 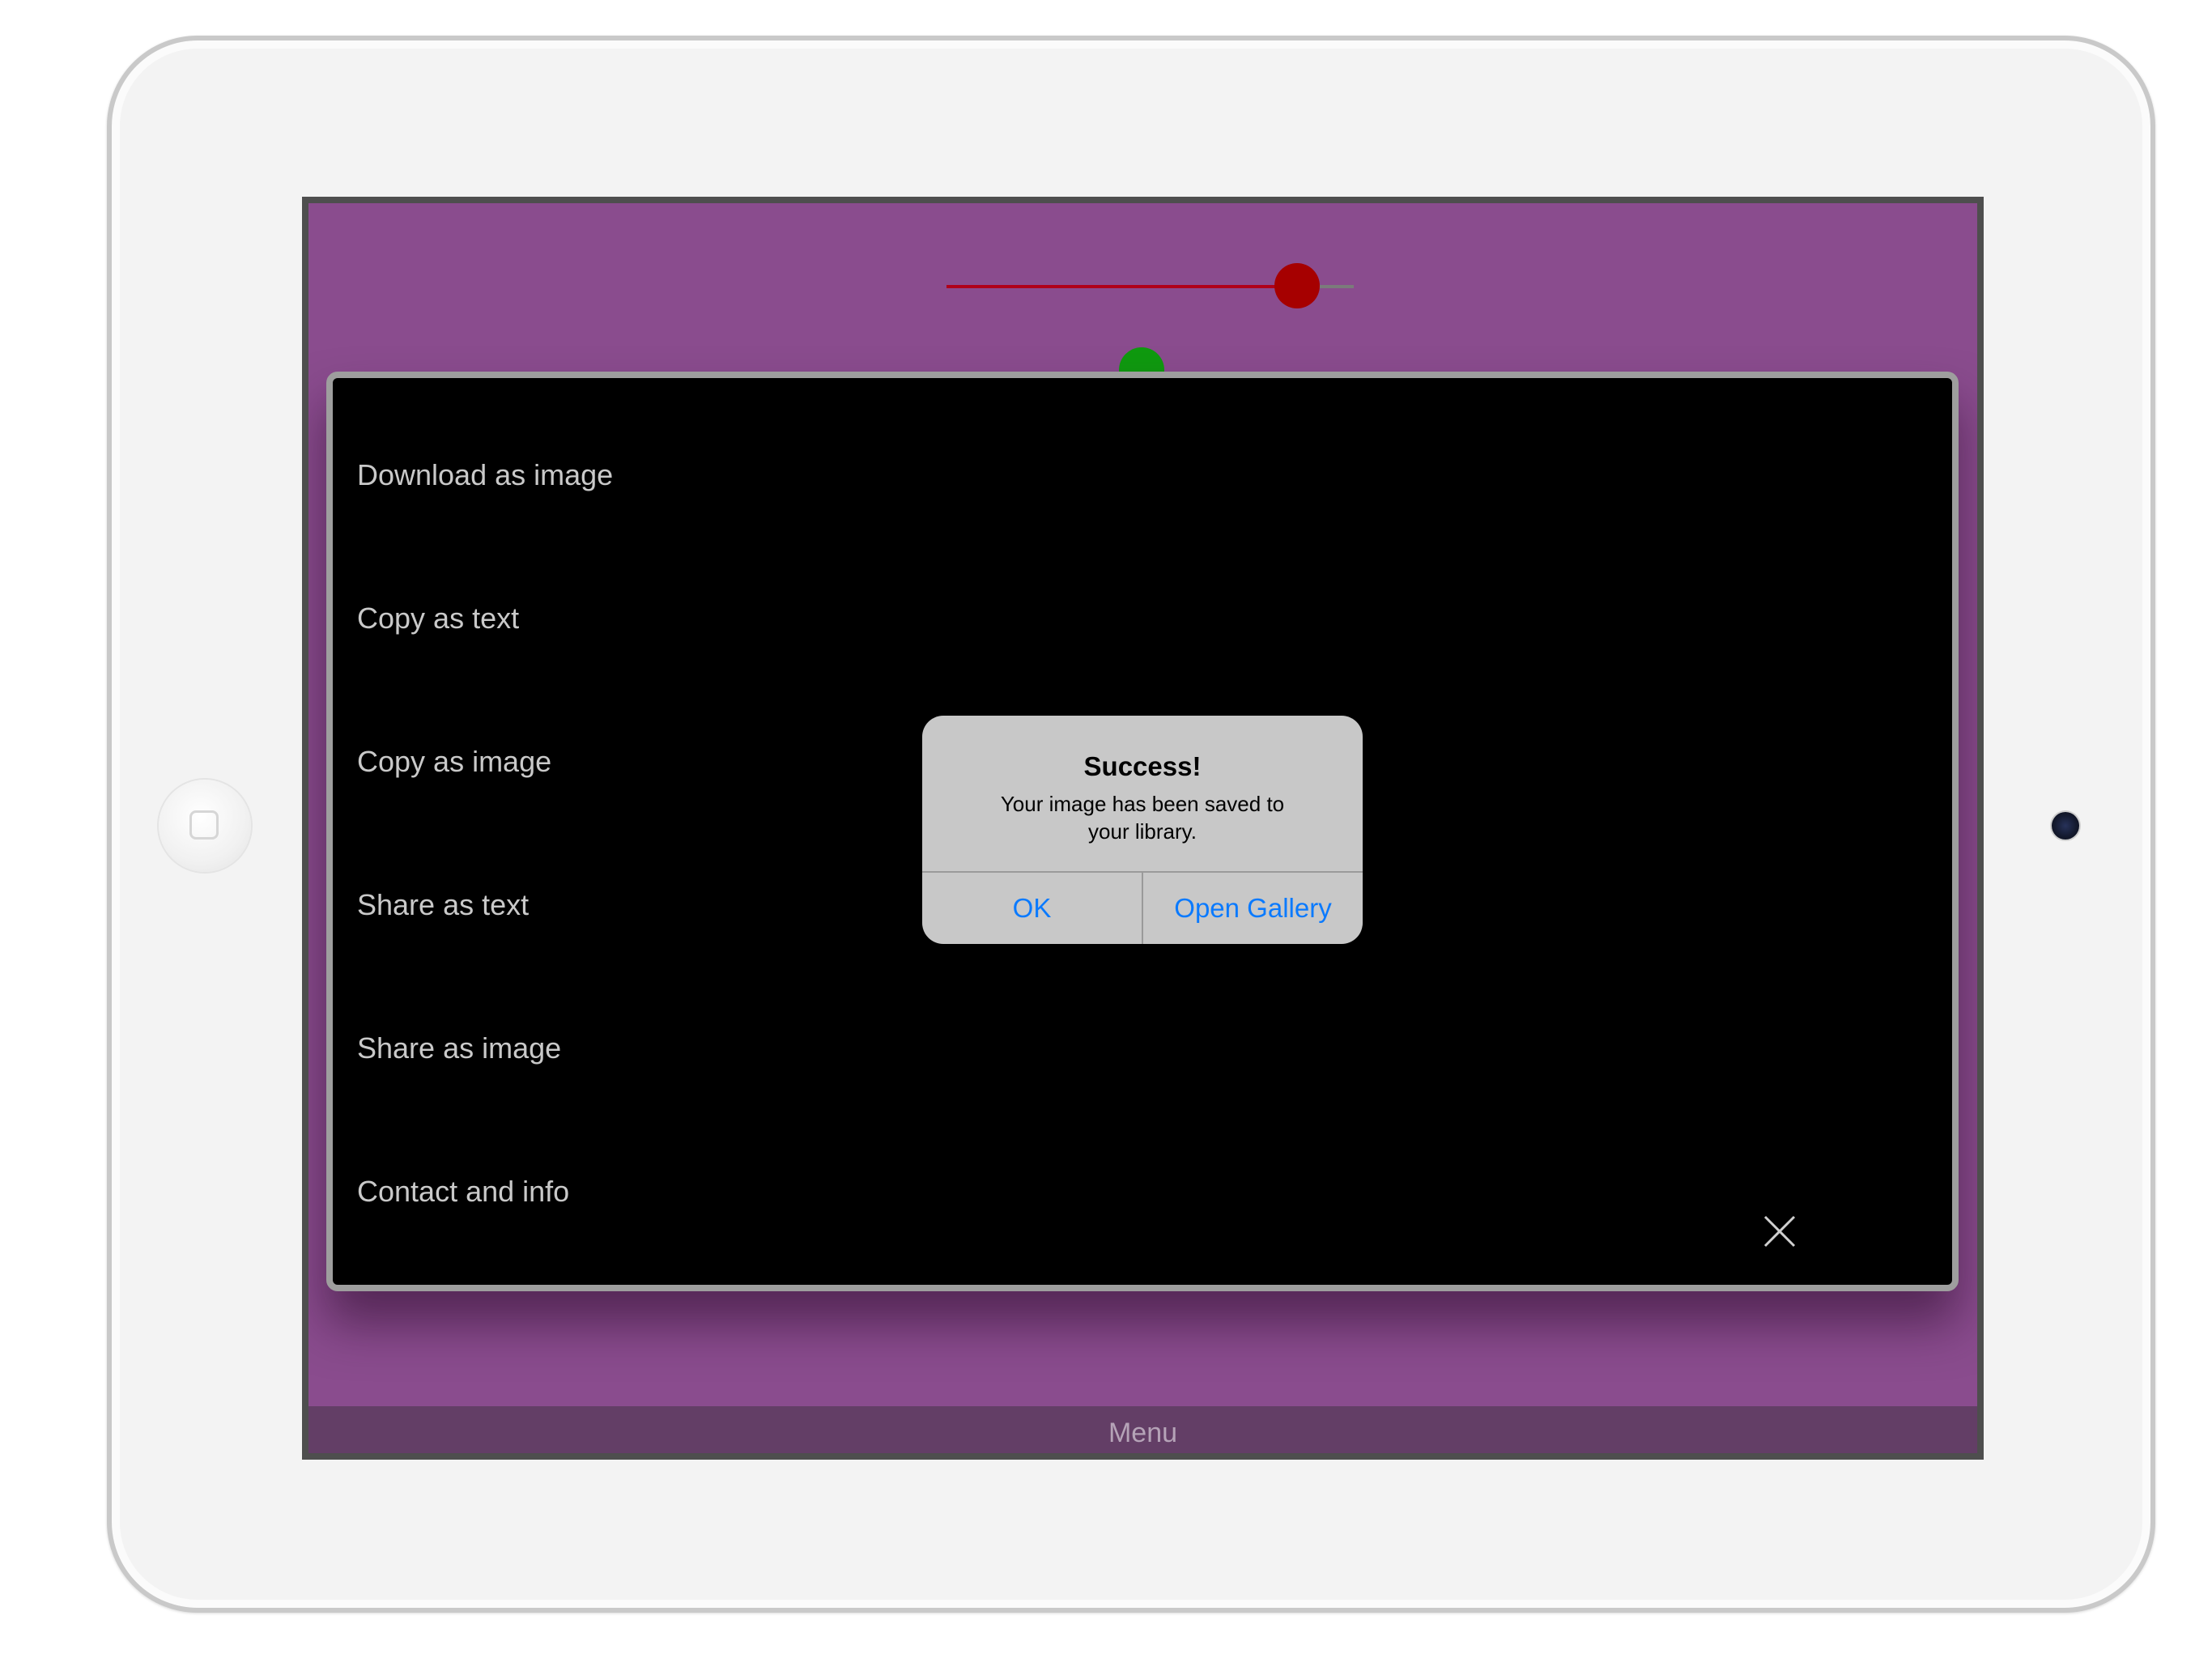 What do you see at coordinates (681, 475) in the screenshot?
I see `menu-item-download-as-image: Download as image` at bounding box center [681, 475].